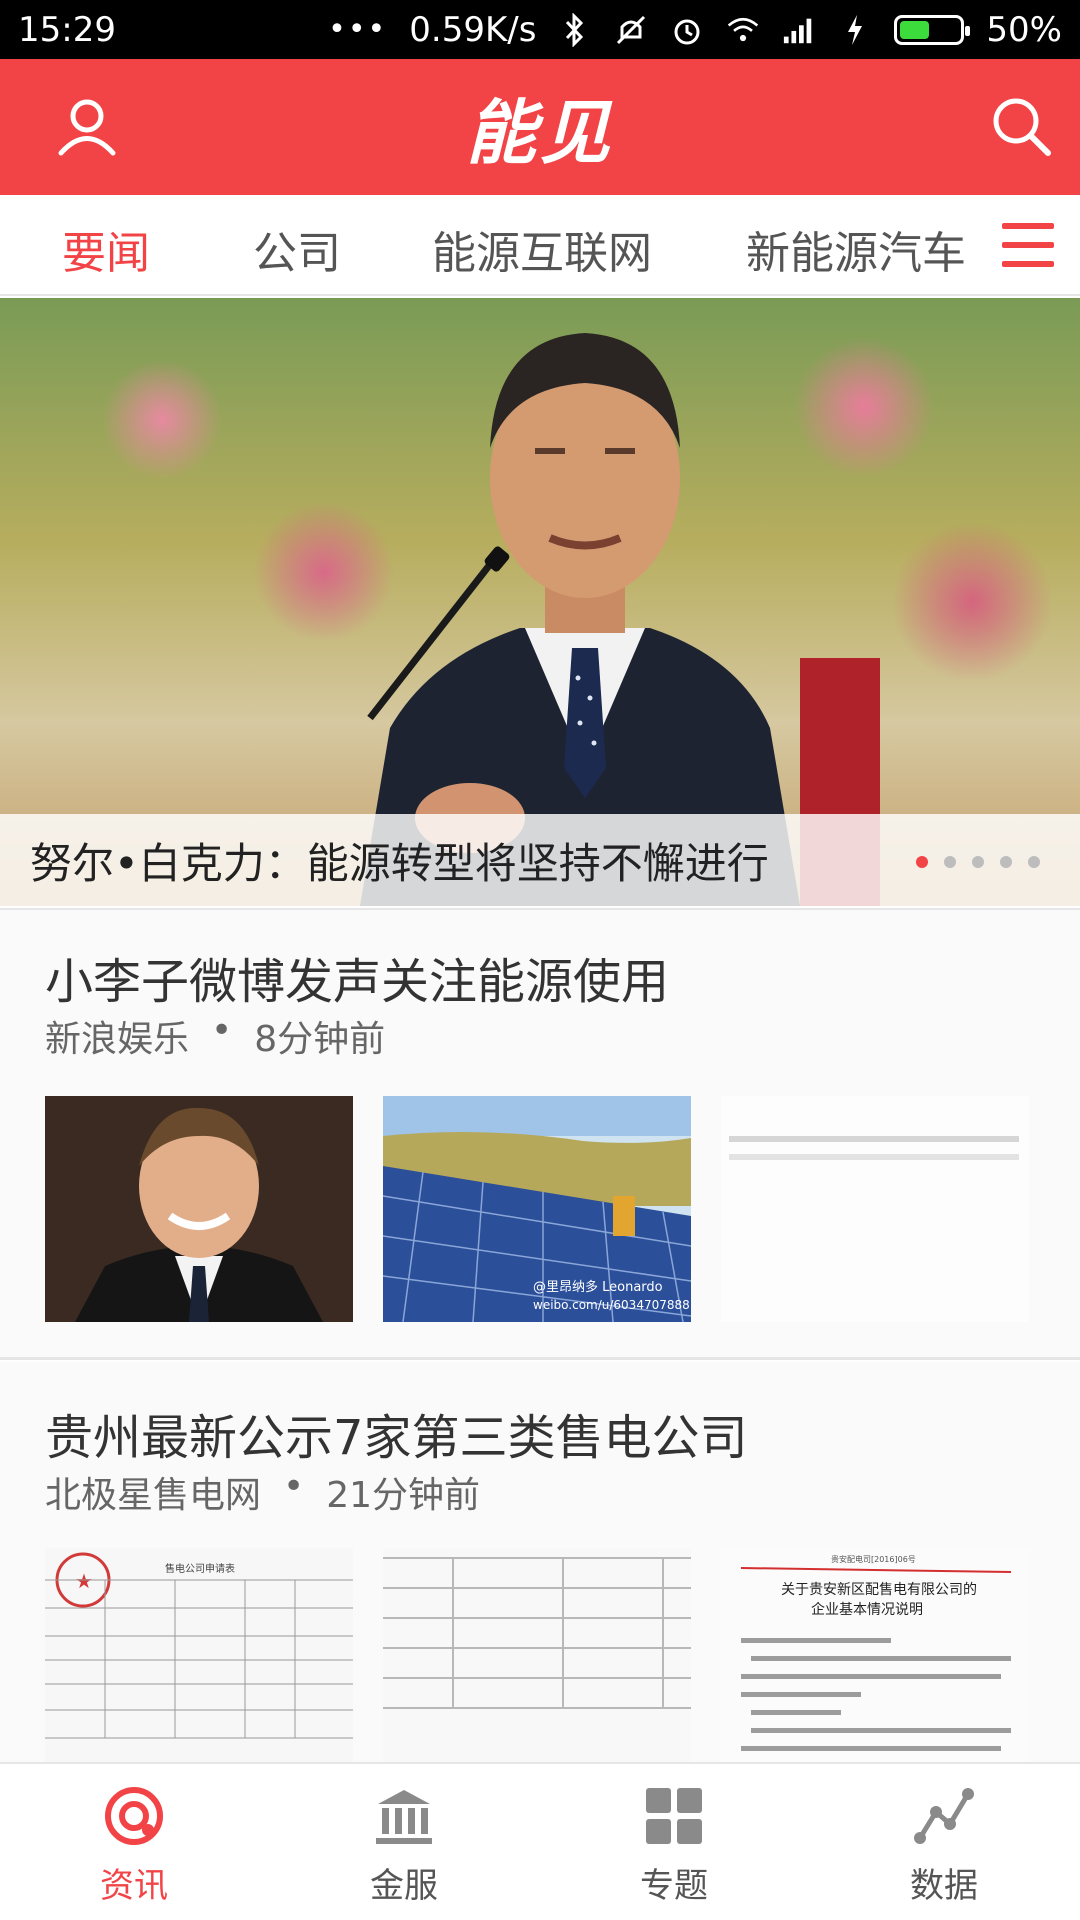  I want to click on table-document-photo, so click(537, 1661).